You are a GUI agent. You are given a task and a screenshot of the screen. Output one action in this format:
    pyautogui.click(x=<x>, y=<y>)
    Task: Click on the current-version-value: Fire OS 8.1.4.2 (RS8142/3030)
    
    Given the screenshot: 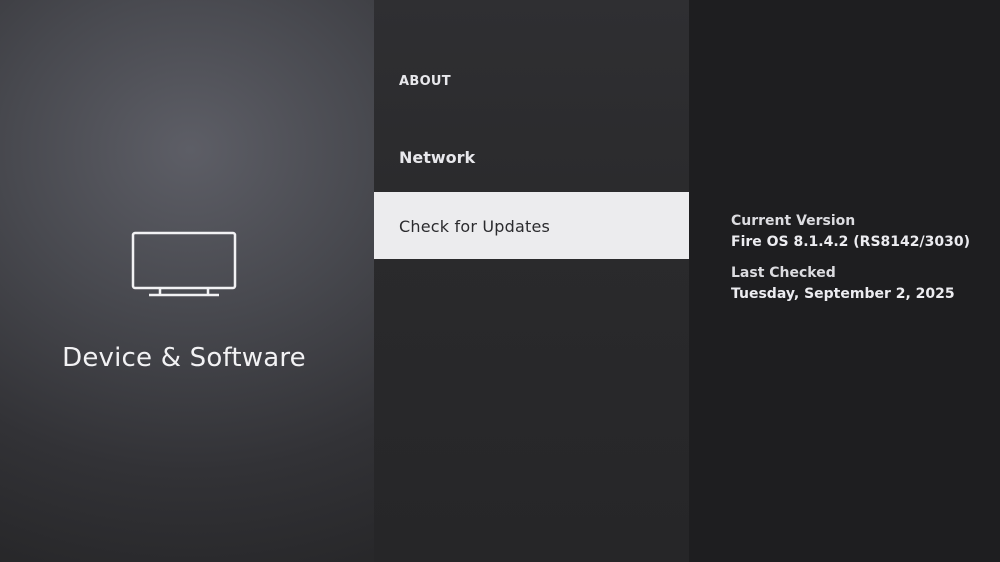 What is the action you would take?
    pyautogui.click(x=850, y=242)
    